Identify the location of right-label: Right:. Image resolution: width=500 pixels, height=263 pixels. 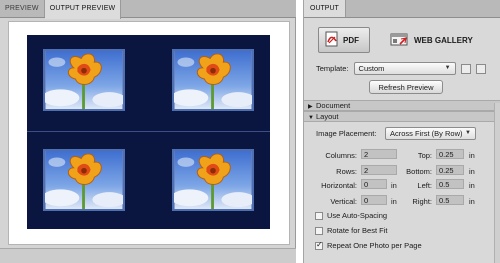
(422, 201).